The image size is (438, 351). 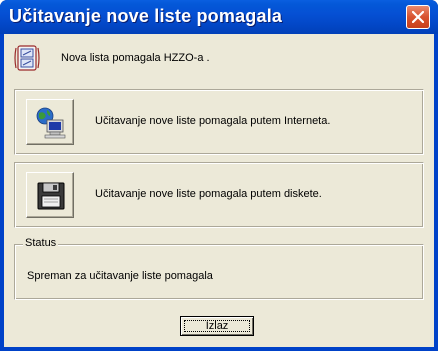 I want to click on exit-button: Izlaz, so click(x=217, y=326).